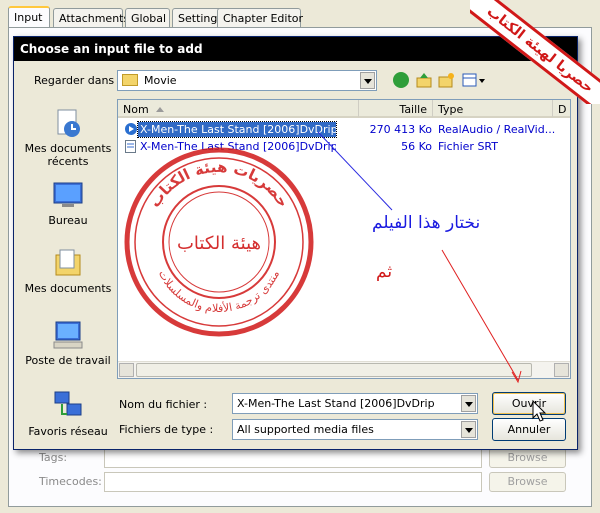 This screenshot has width=600, height=513. What do you see at coordinates (426, 223) in the screenshot?
I see `annotation-choose-file: نختار هذا الفيلم` at bounding box center [426, 223].